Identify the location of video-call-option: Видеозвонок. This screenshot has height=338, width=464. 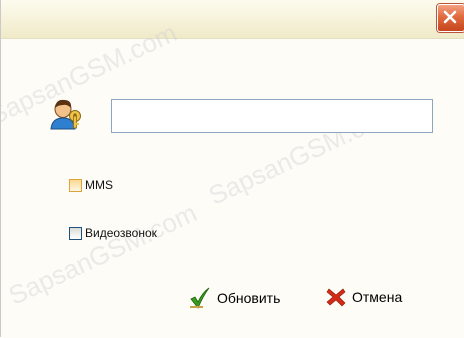
(113, 233).